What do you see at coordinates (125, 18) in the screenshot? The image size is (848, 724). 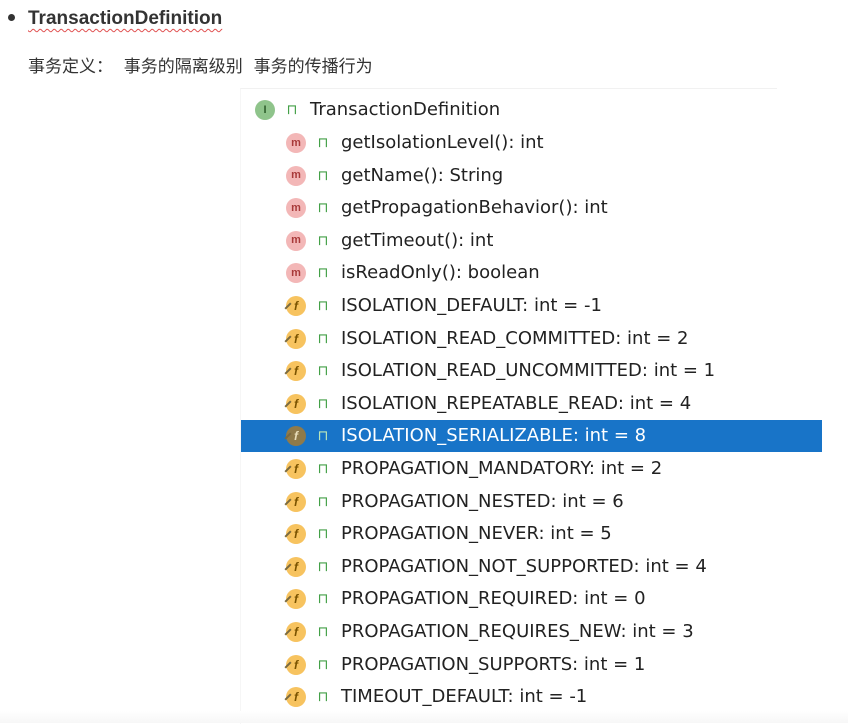 I see `document-title: TransactionDefinition` at bounding box center [125, 18].